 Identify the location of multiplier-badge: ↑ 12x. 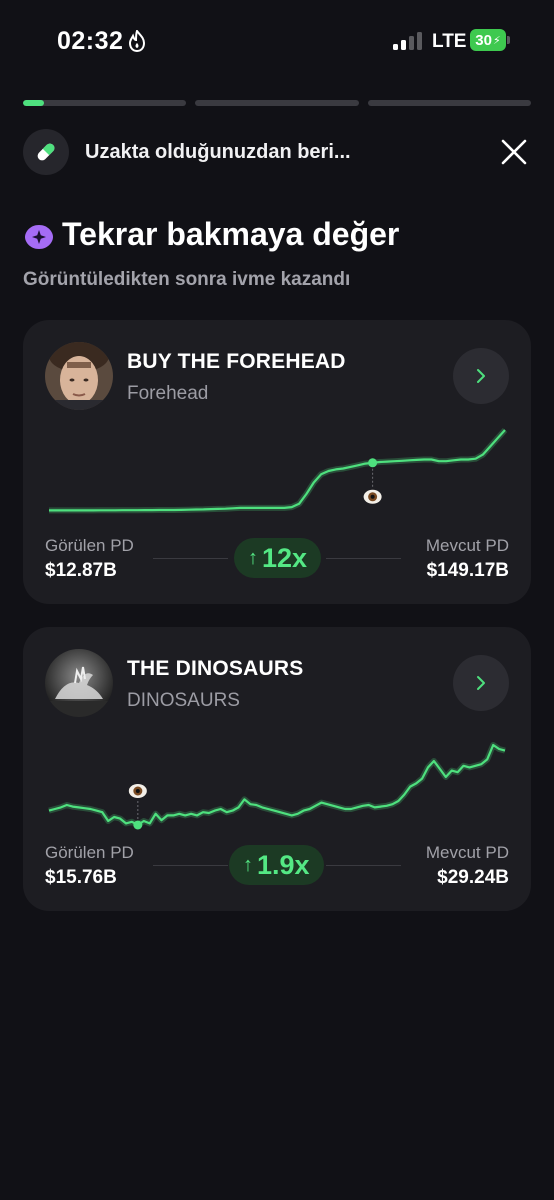
(278, 558).